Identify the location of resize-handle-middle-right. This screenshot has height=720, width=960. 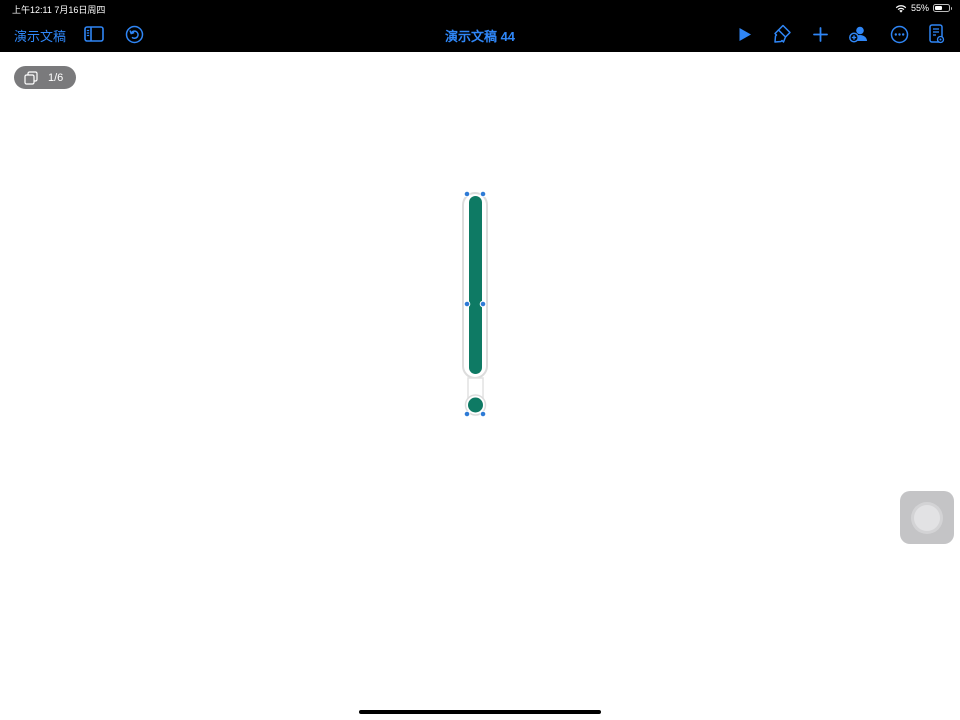
(483, 304).